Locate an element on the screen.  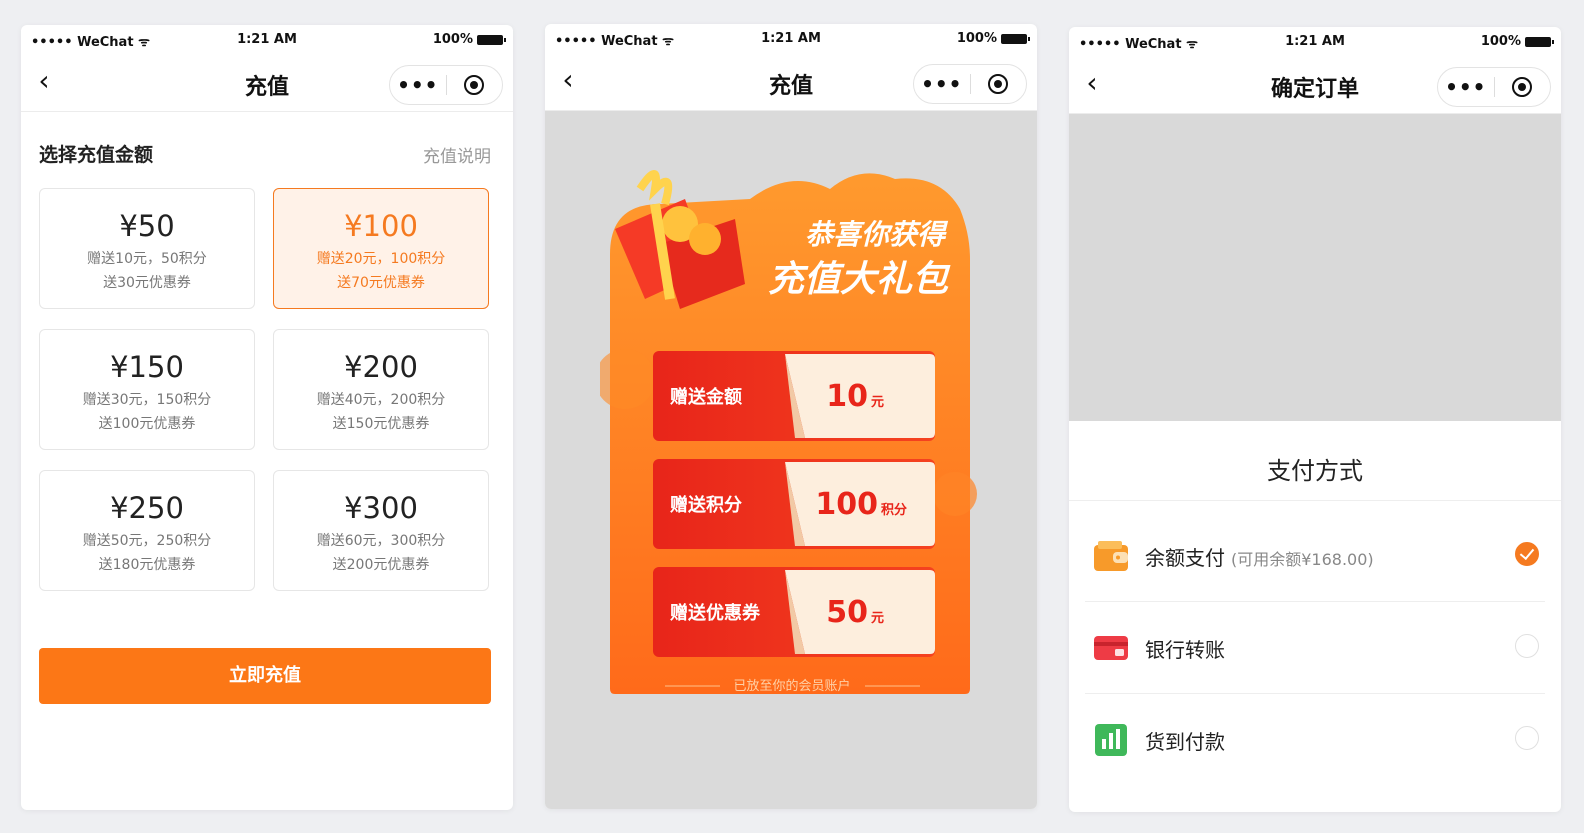
headline-line1: 恭喜你获得 is located at coordinates (877, 234).